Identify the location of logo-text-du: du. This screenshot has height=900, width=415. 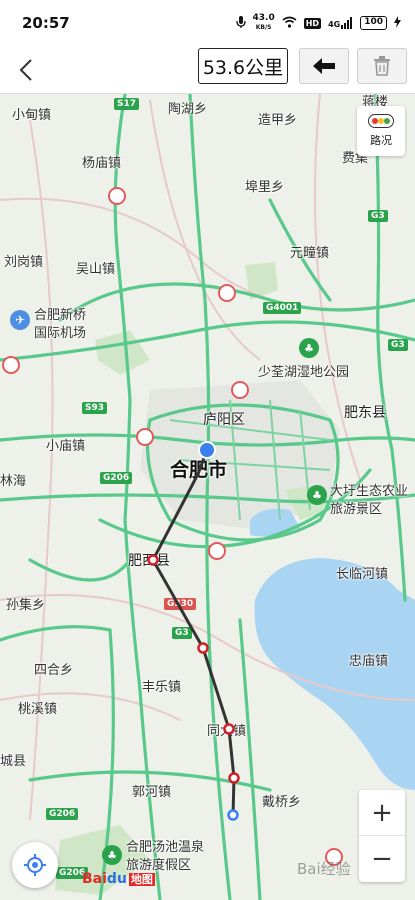
(116, 879).